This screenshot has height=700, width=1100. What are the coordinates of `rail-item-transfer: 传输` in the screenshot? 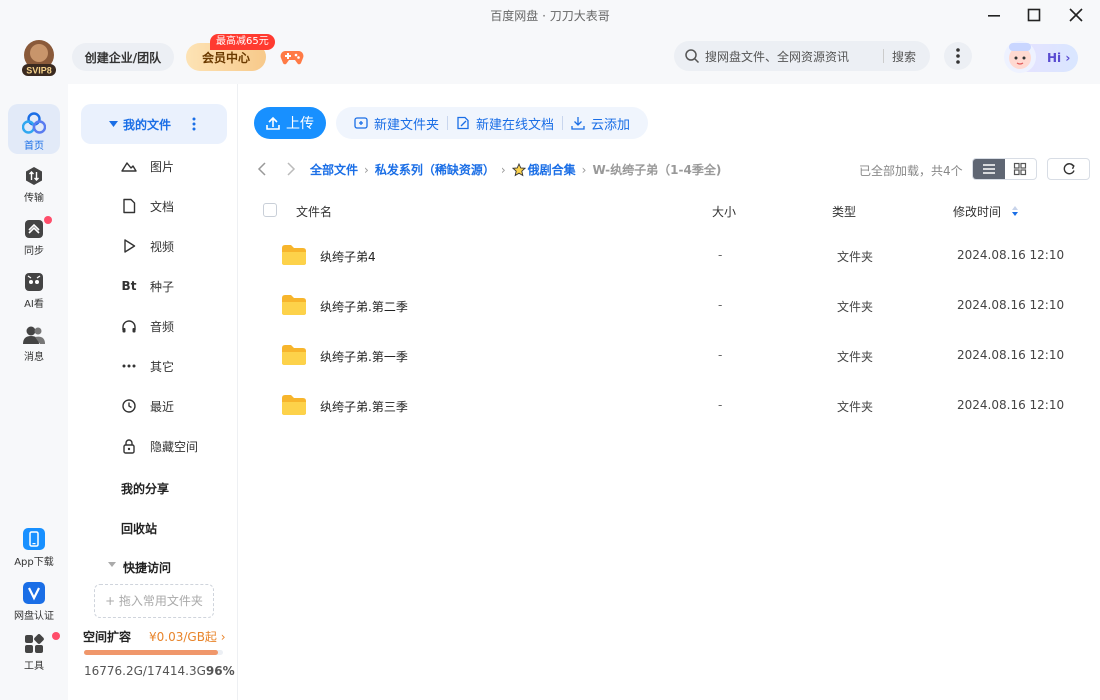 It's located at (34, 183).